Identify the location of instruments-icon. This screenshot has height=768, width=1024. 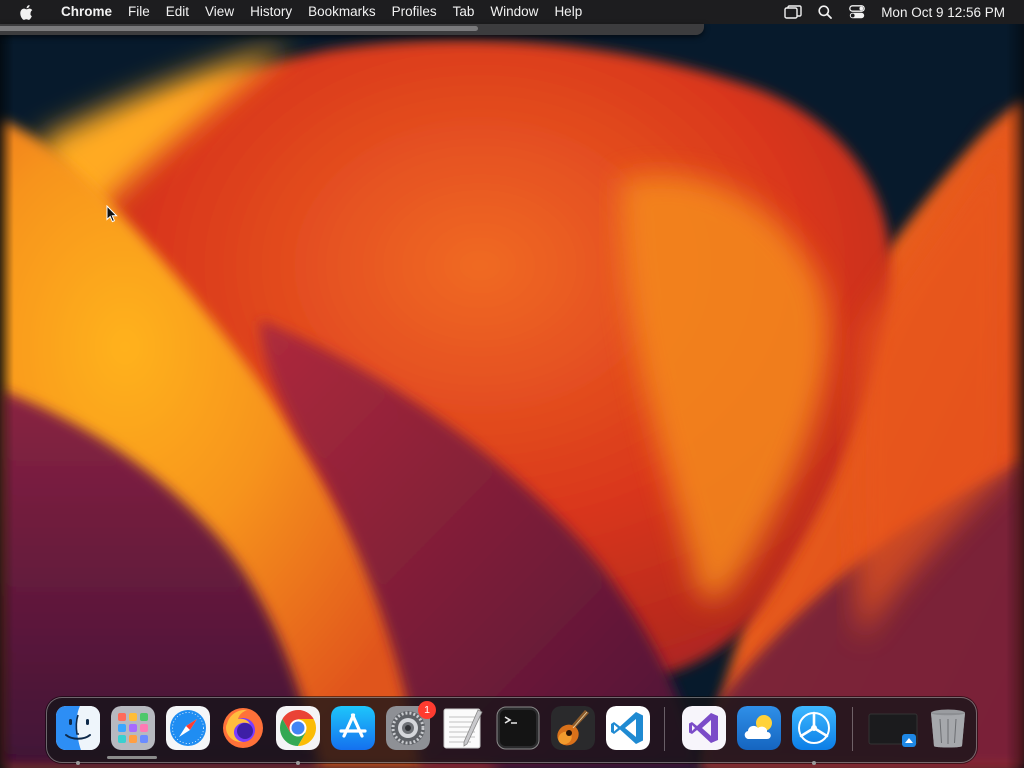
(814, 728).